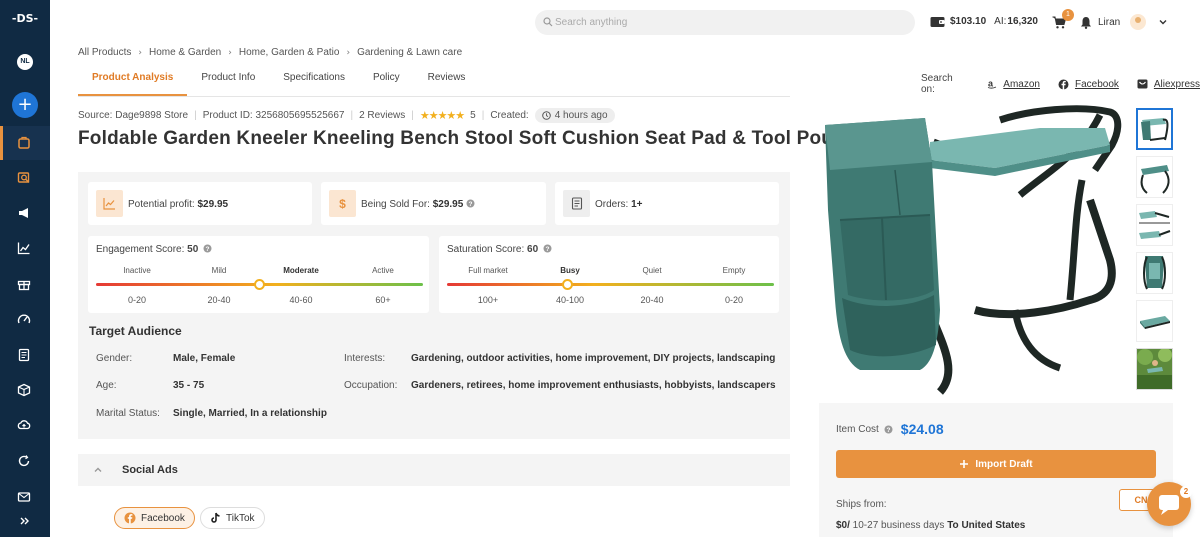  I want to click on gender-label: Gender:, so click(114, 358).